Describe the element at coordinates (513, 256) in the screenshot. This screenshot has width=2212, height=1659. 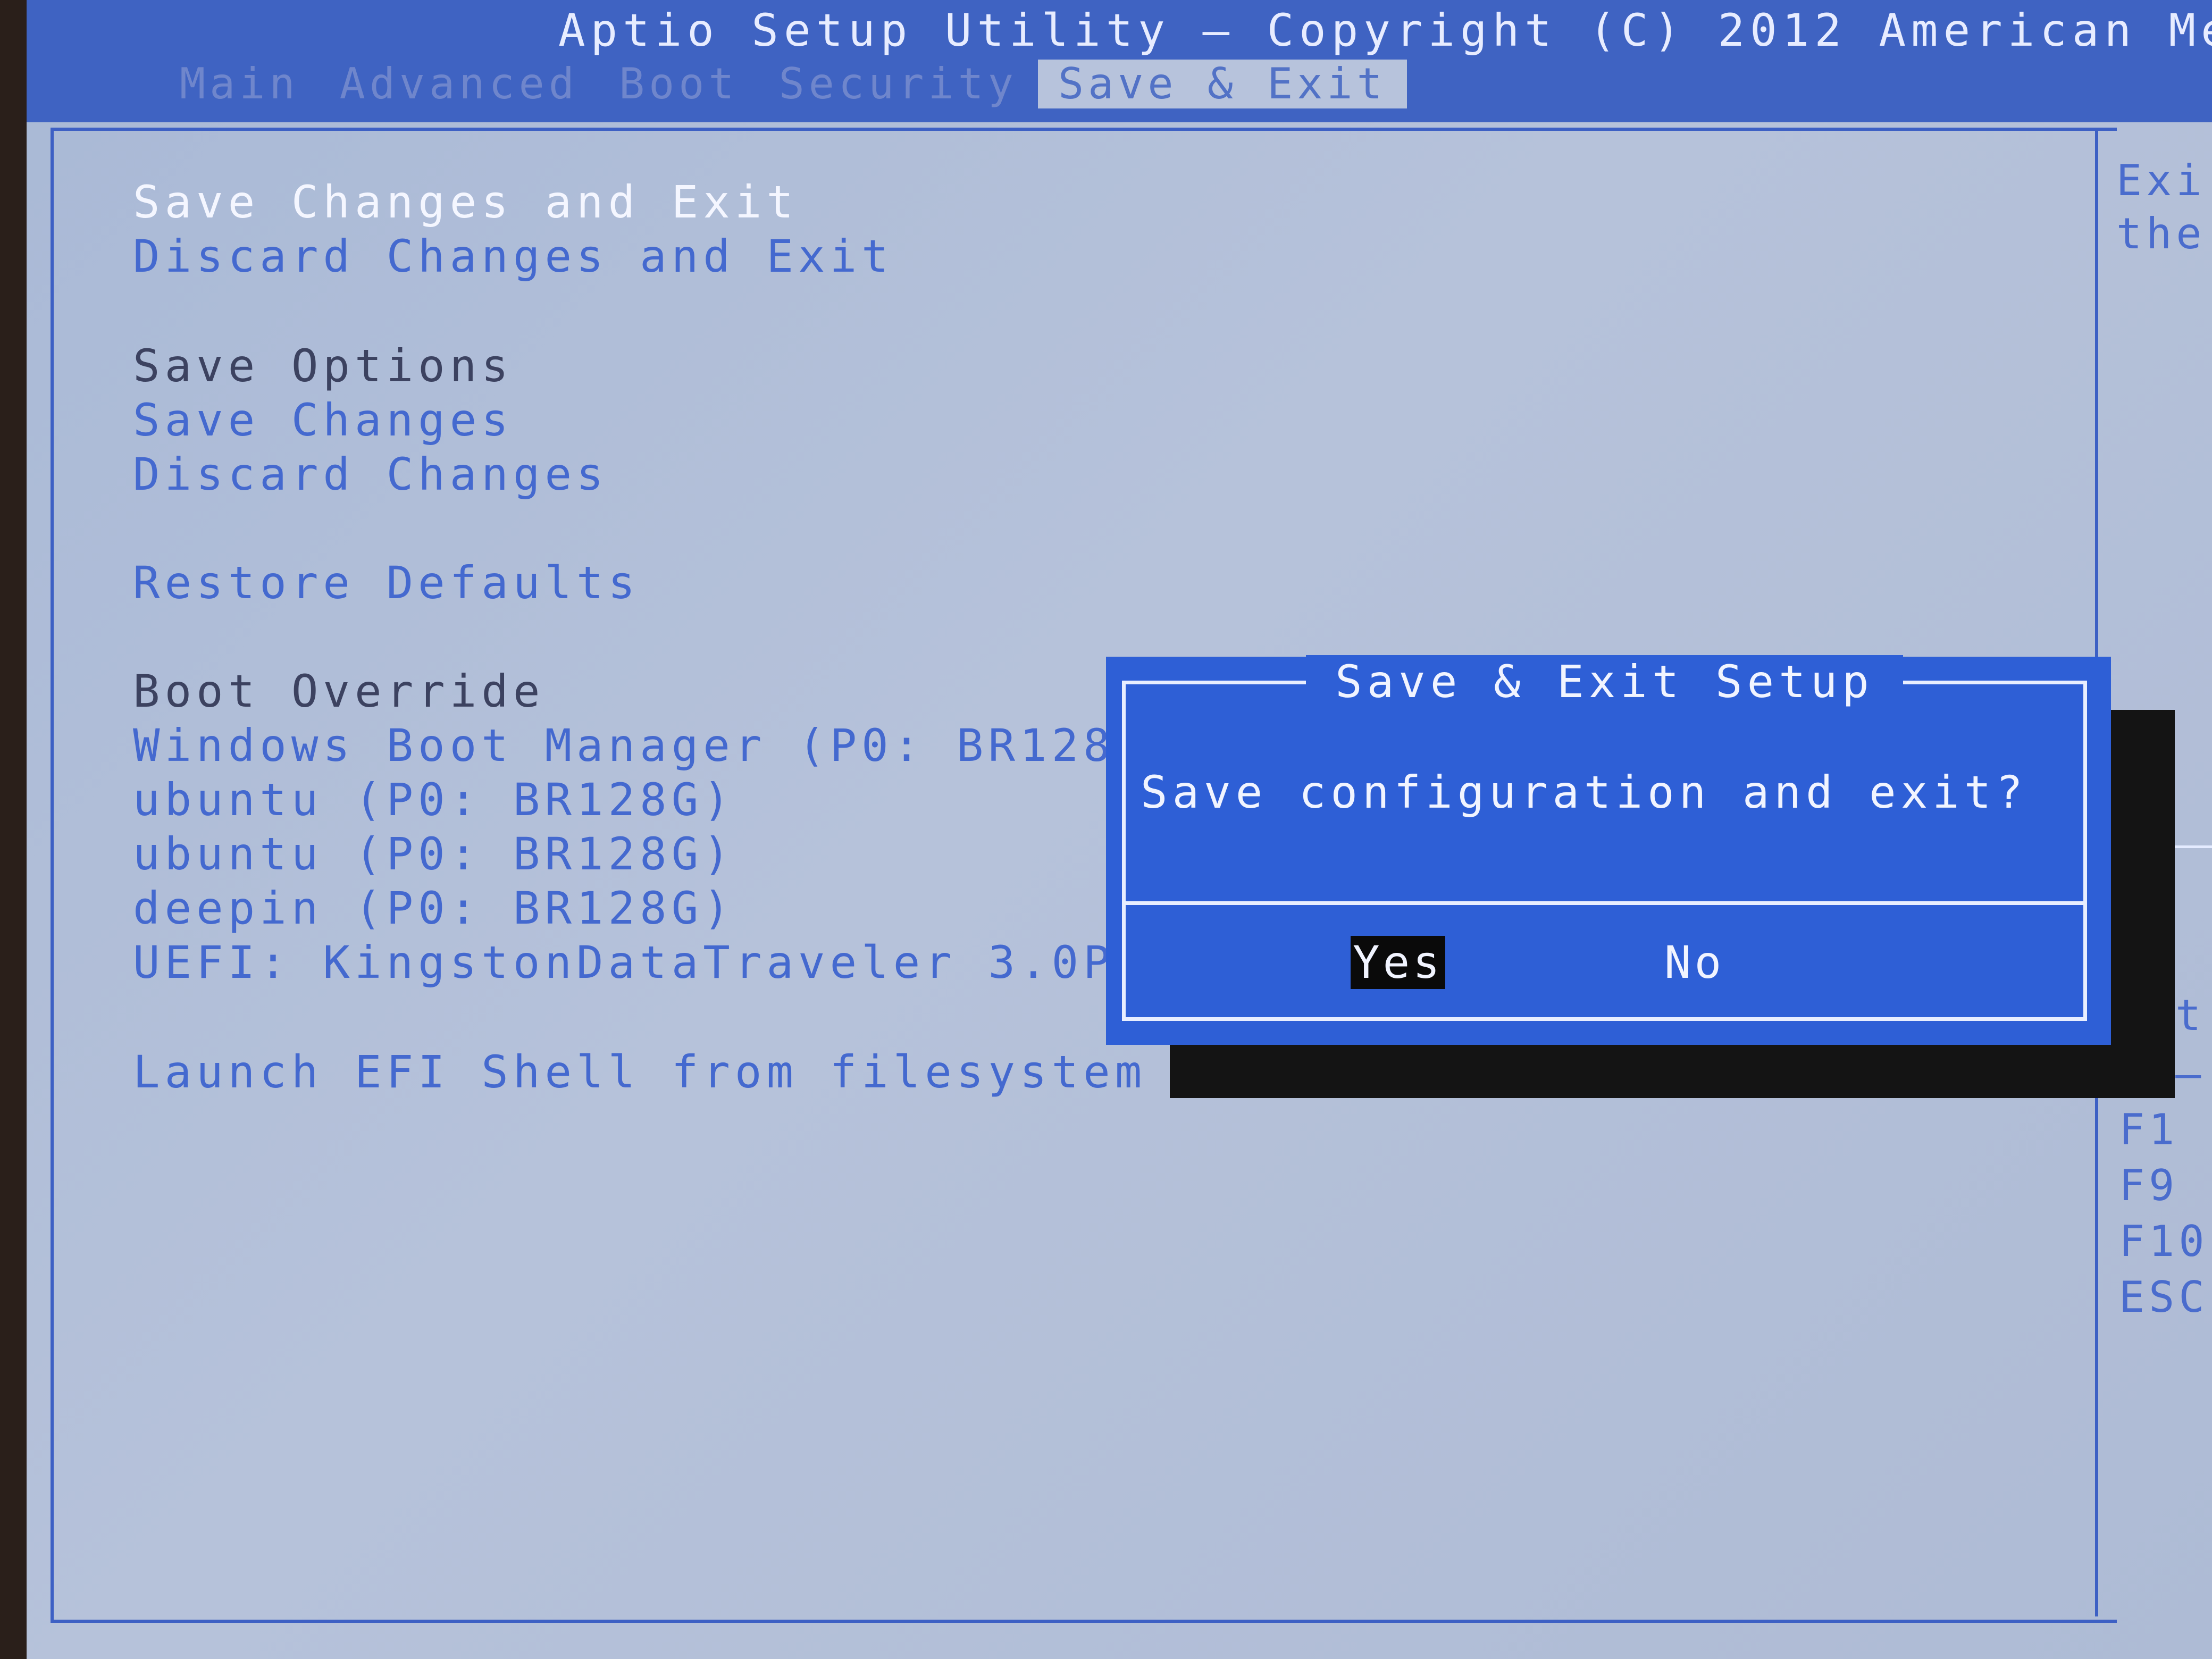
I see `menu-item-discard-changes-and-exit: Discard Changes and Exit` at that location.